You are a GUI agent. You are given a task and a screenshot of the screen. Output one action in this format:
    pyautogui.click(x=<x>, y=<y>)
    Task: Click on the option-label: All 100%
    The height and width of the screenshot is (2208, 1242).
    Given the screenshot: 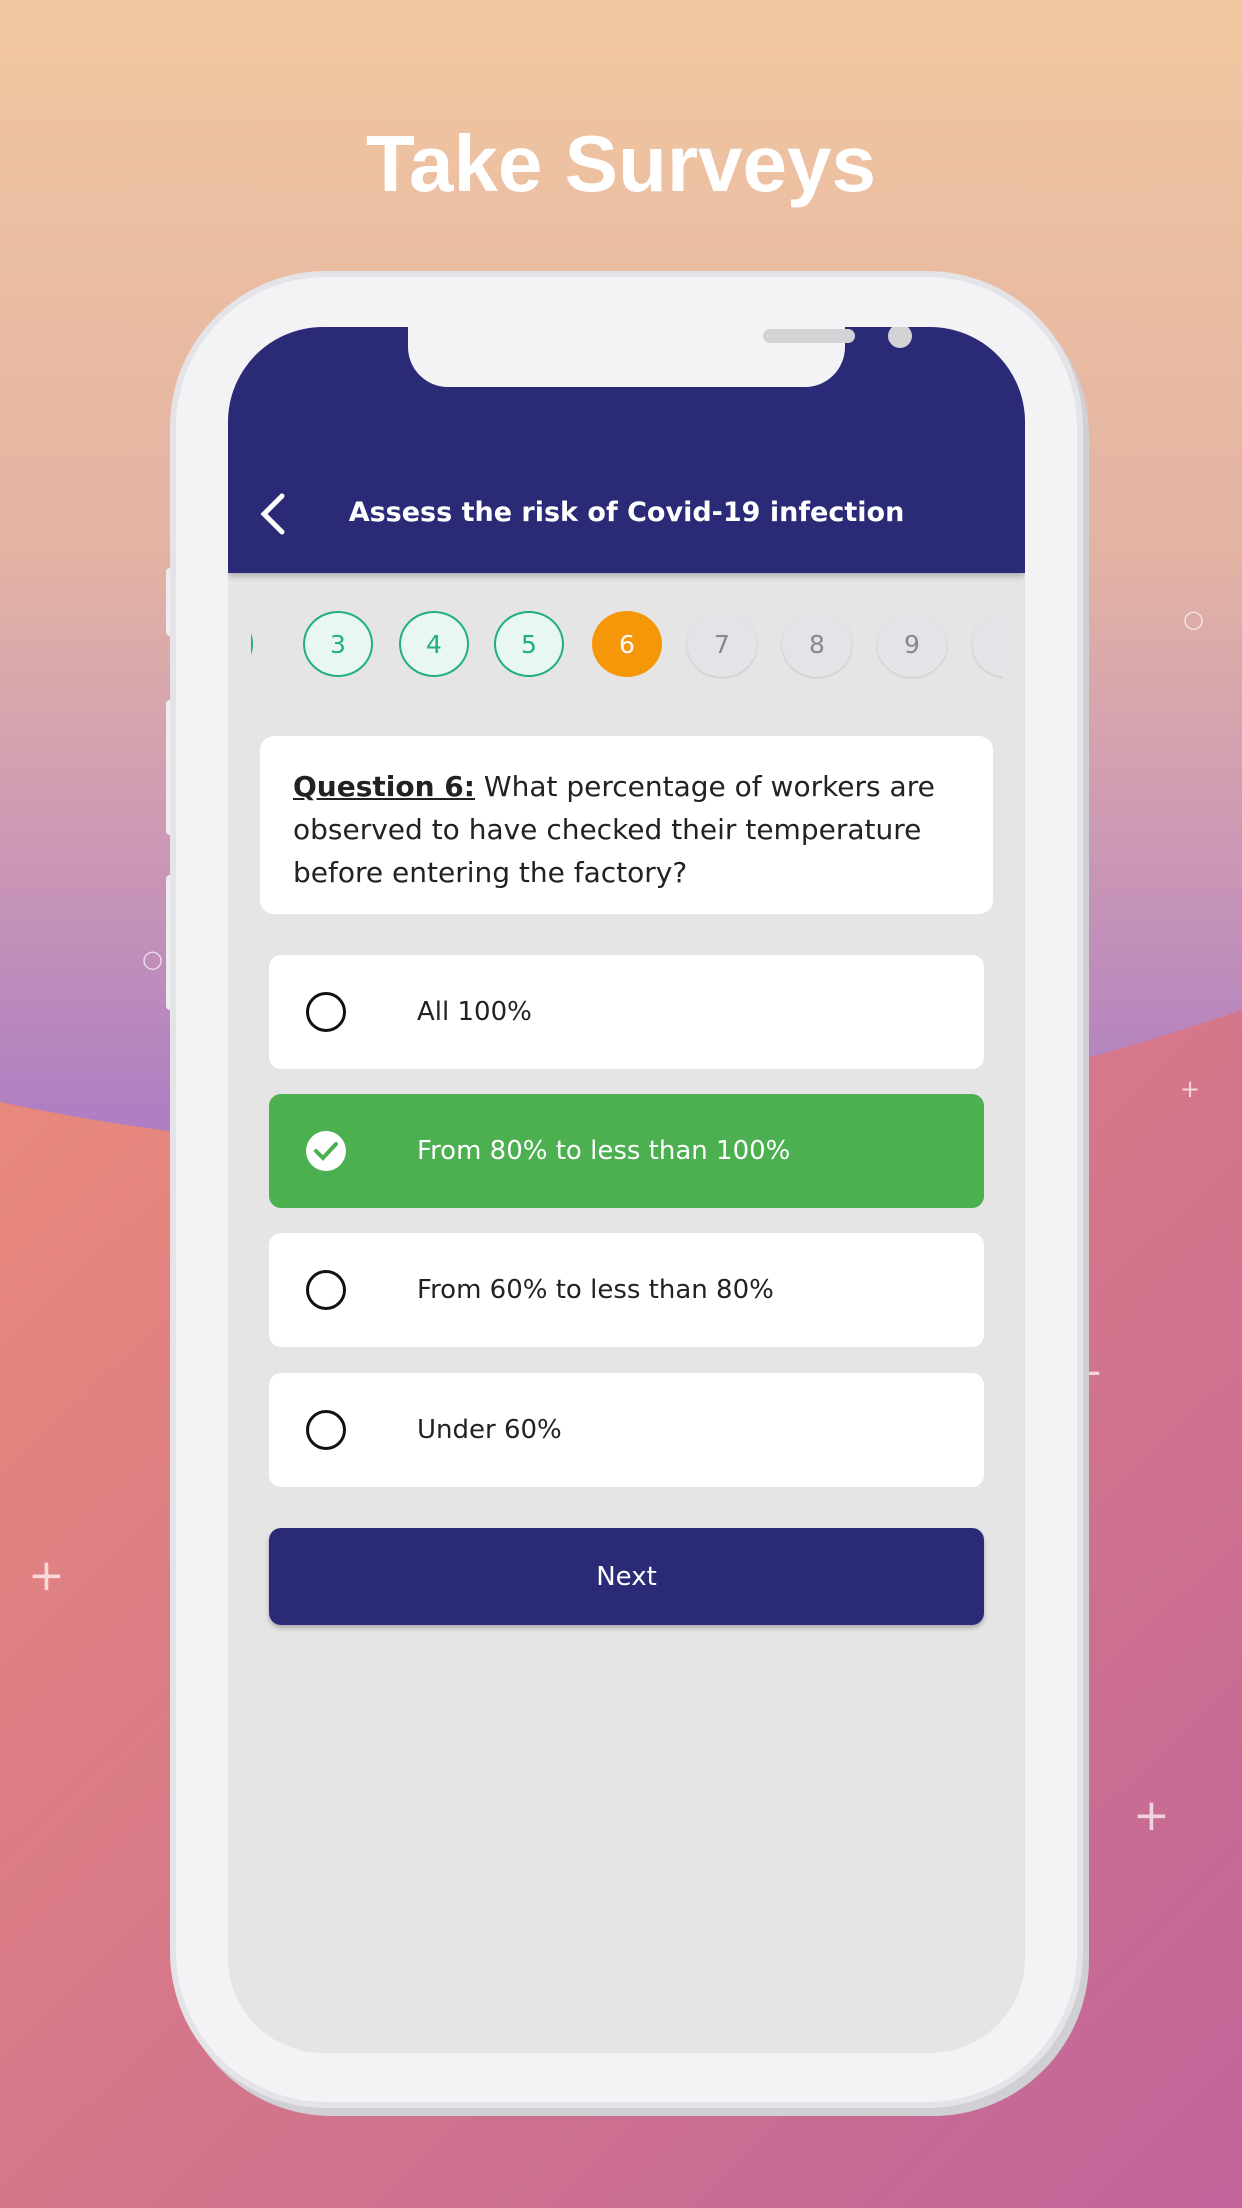 What is the action you would take?
    pyautogui.click(x=474, y=1012)
    